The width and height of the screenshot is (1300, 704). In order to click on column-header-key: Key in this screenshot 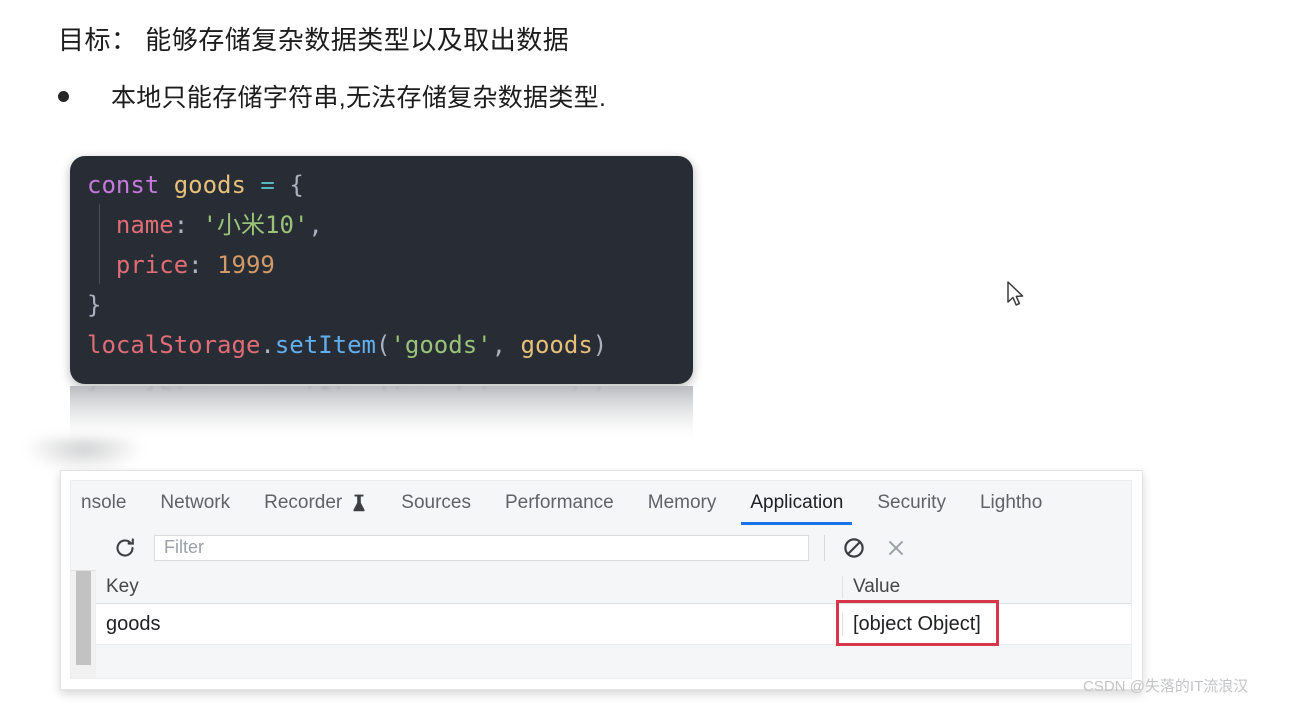, I will do `click(469, 587)`.